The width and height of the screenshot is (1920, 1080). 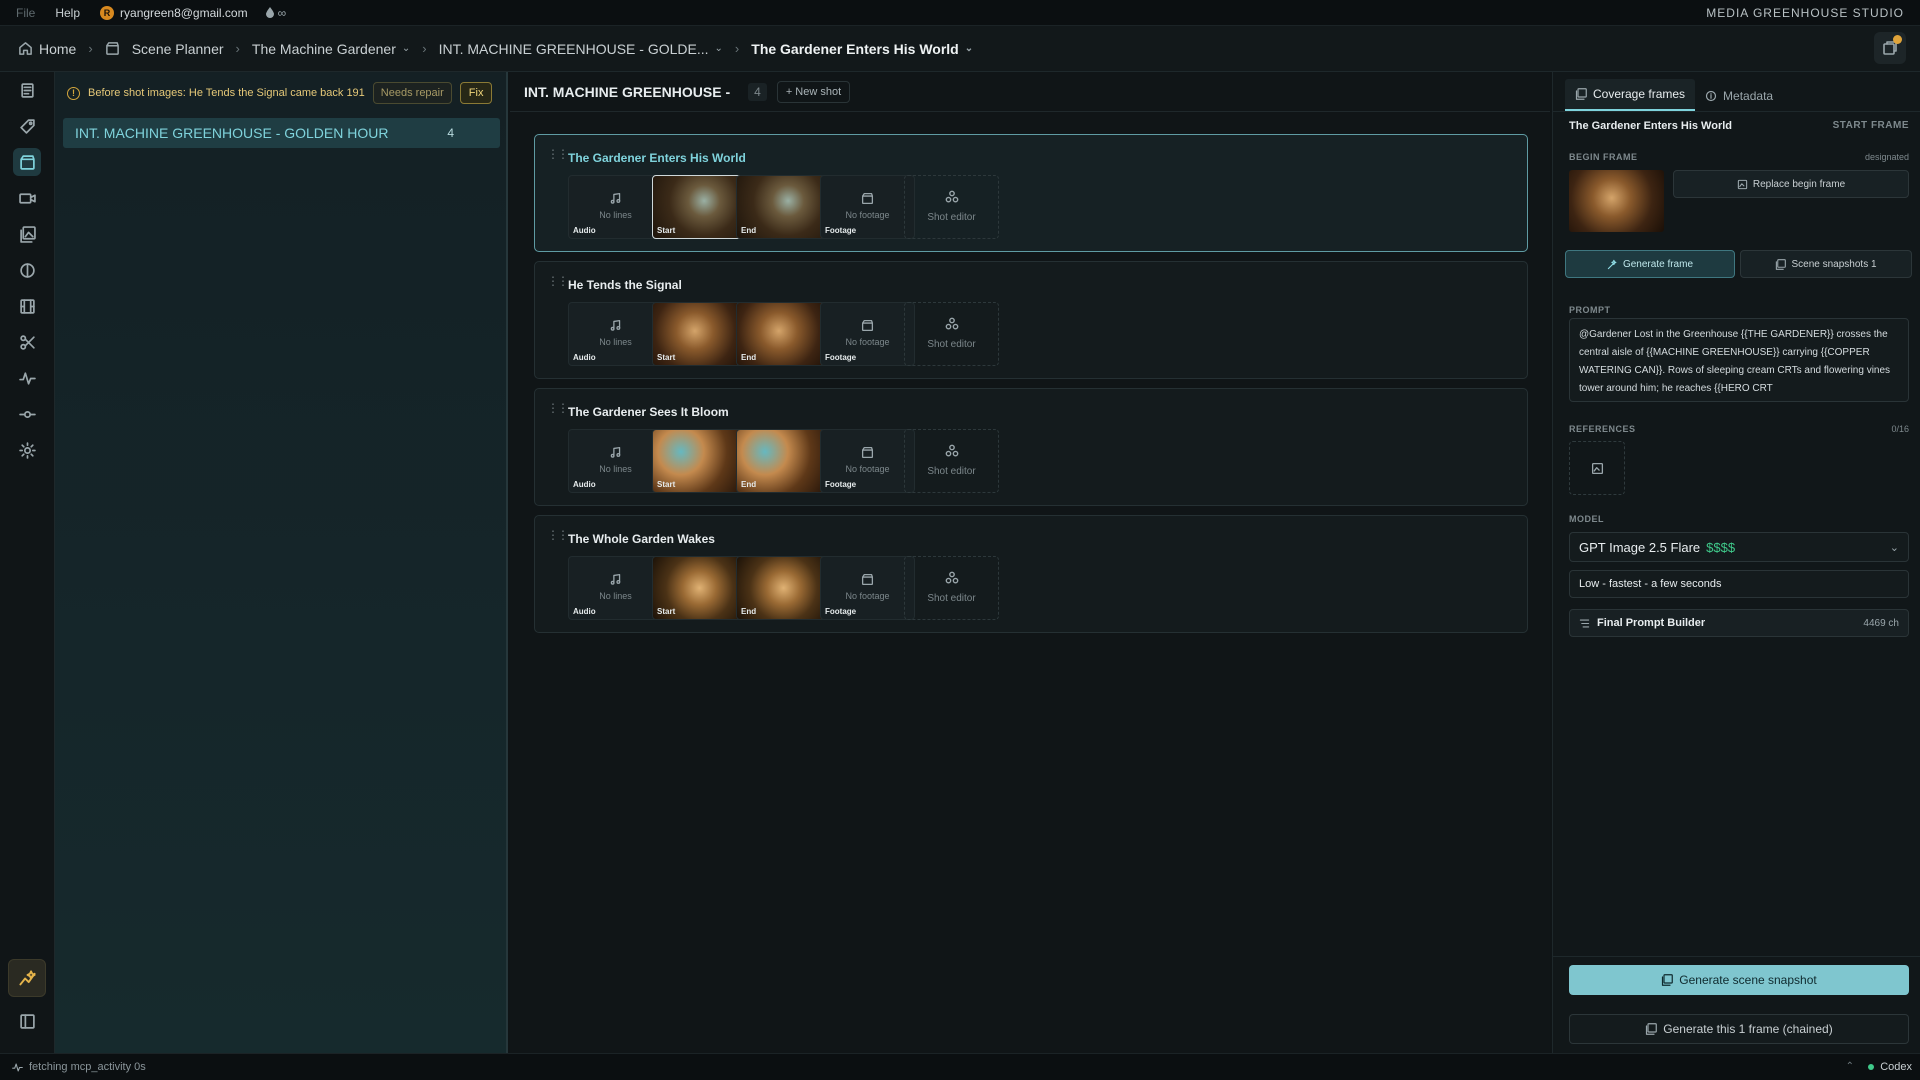 I want to click on rail-commit-button, so click(x=27, y=414).